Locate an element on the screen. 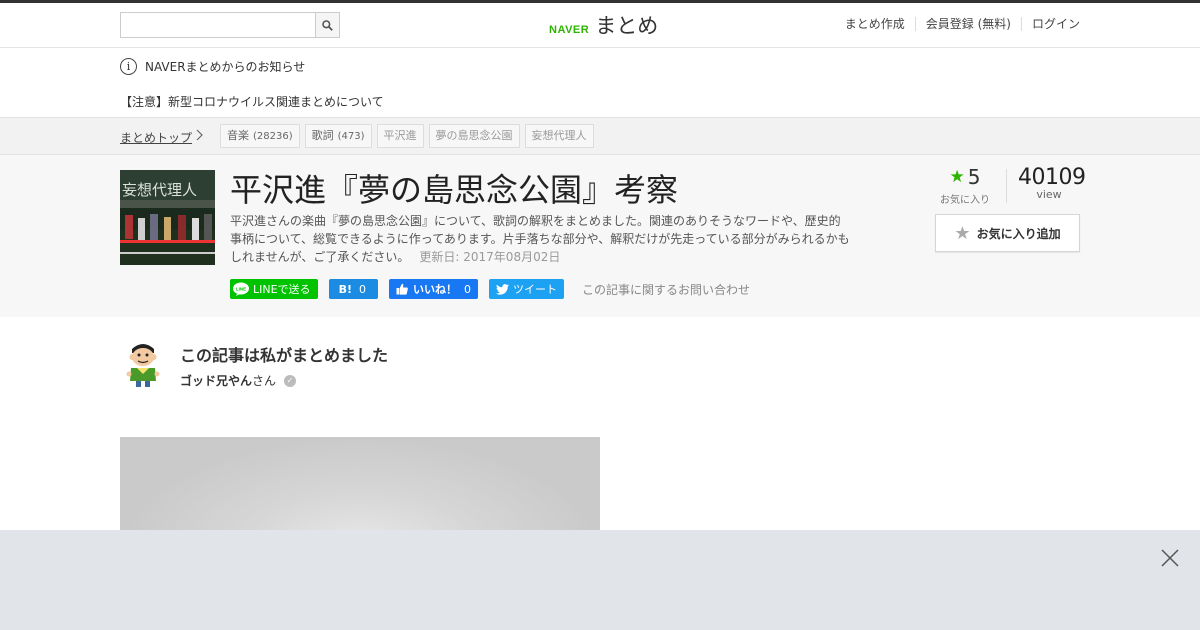 This screenshot has height=630, width=1200. line-share-button: LINE LINEで送る is located at coordinates (274, 289).